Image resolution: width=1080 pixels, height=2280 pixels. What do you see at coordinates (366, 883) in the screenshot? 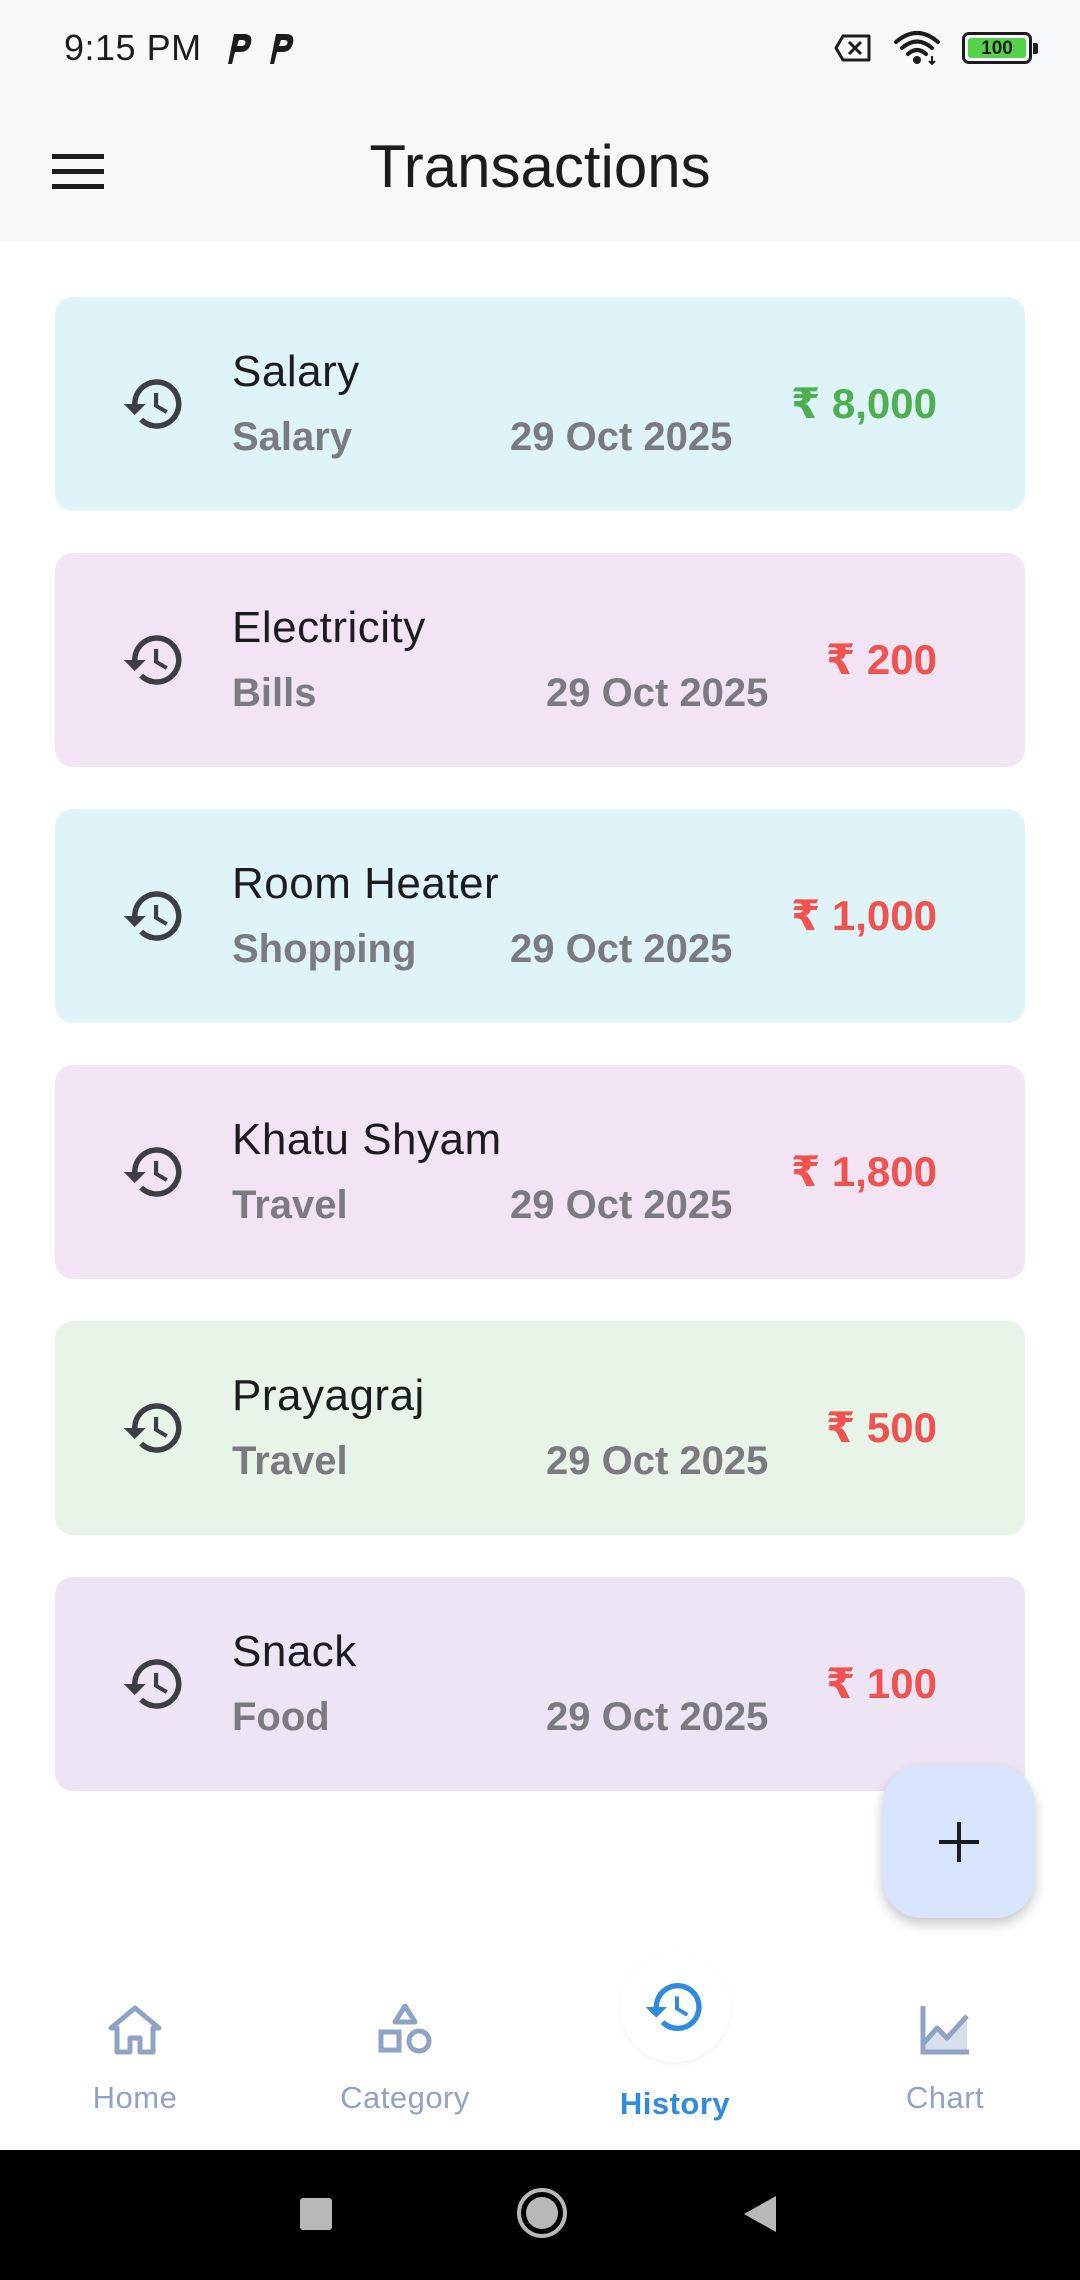
I see `transaction-title: Room Heater` at bounding box center [366, 883].